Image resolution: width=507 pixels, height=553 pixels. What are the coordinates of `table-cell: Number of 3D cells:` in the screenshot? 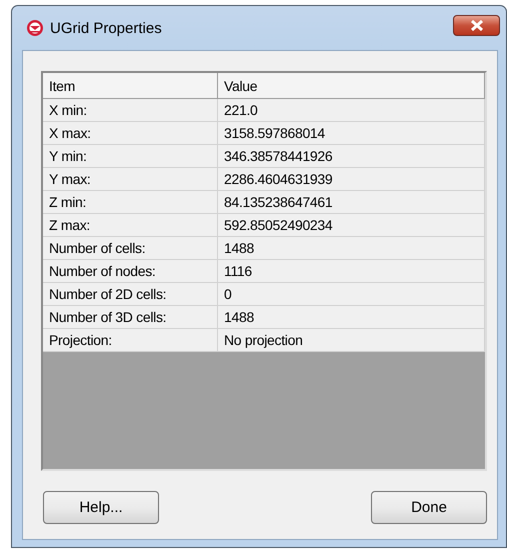 It's located at (130, 317).